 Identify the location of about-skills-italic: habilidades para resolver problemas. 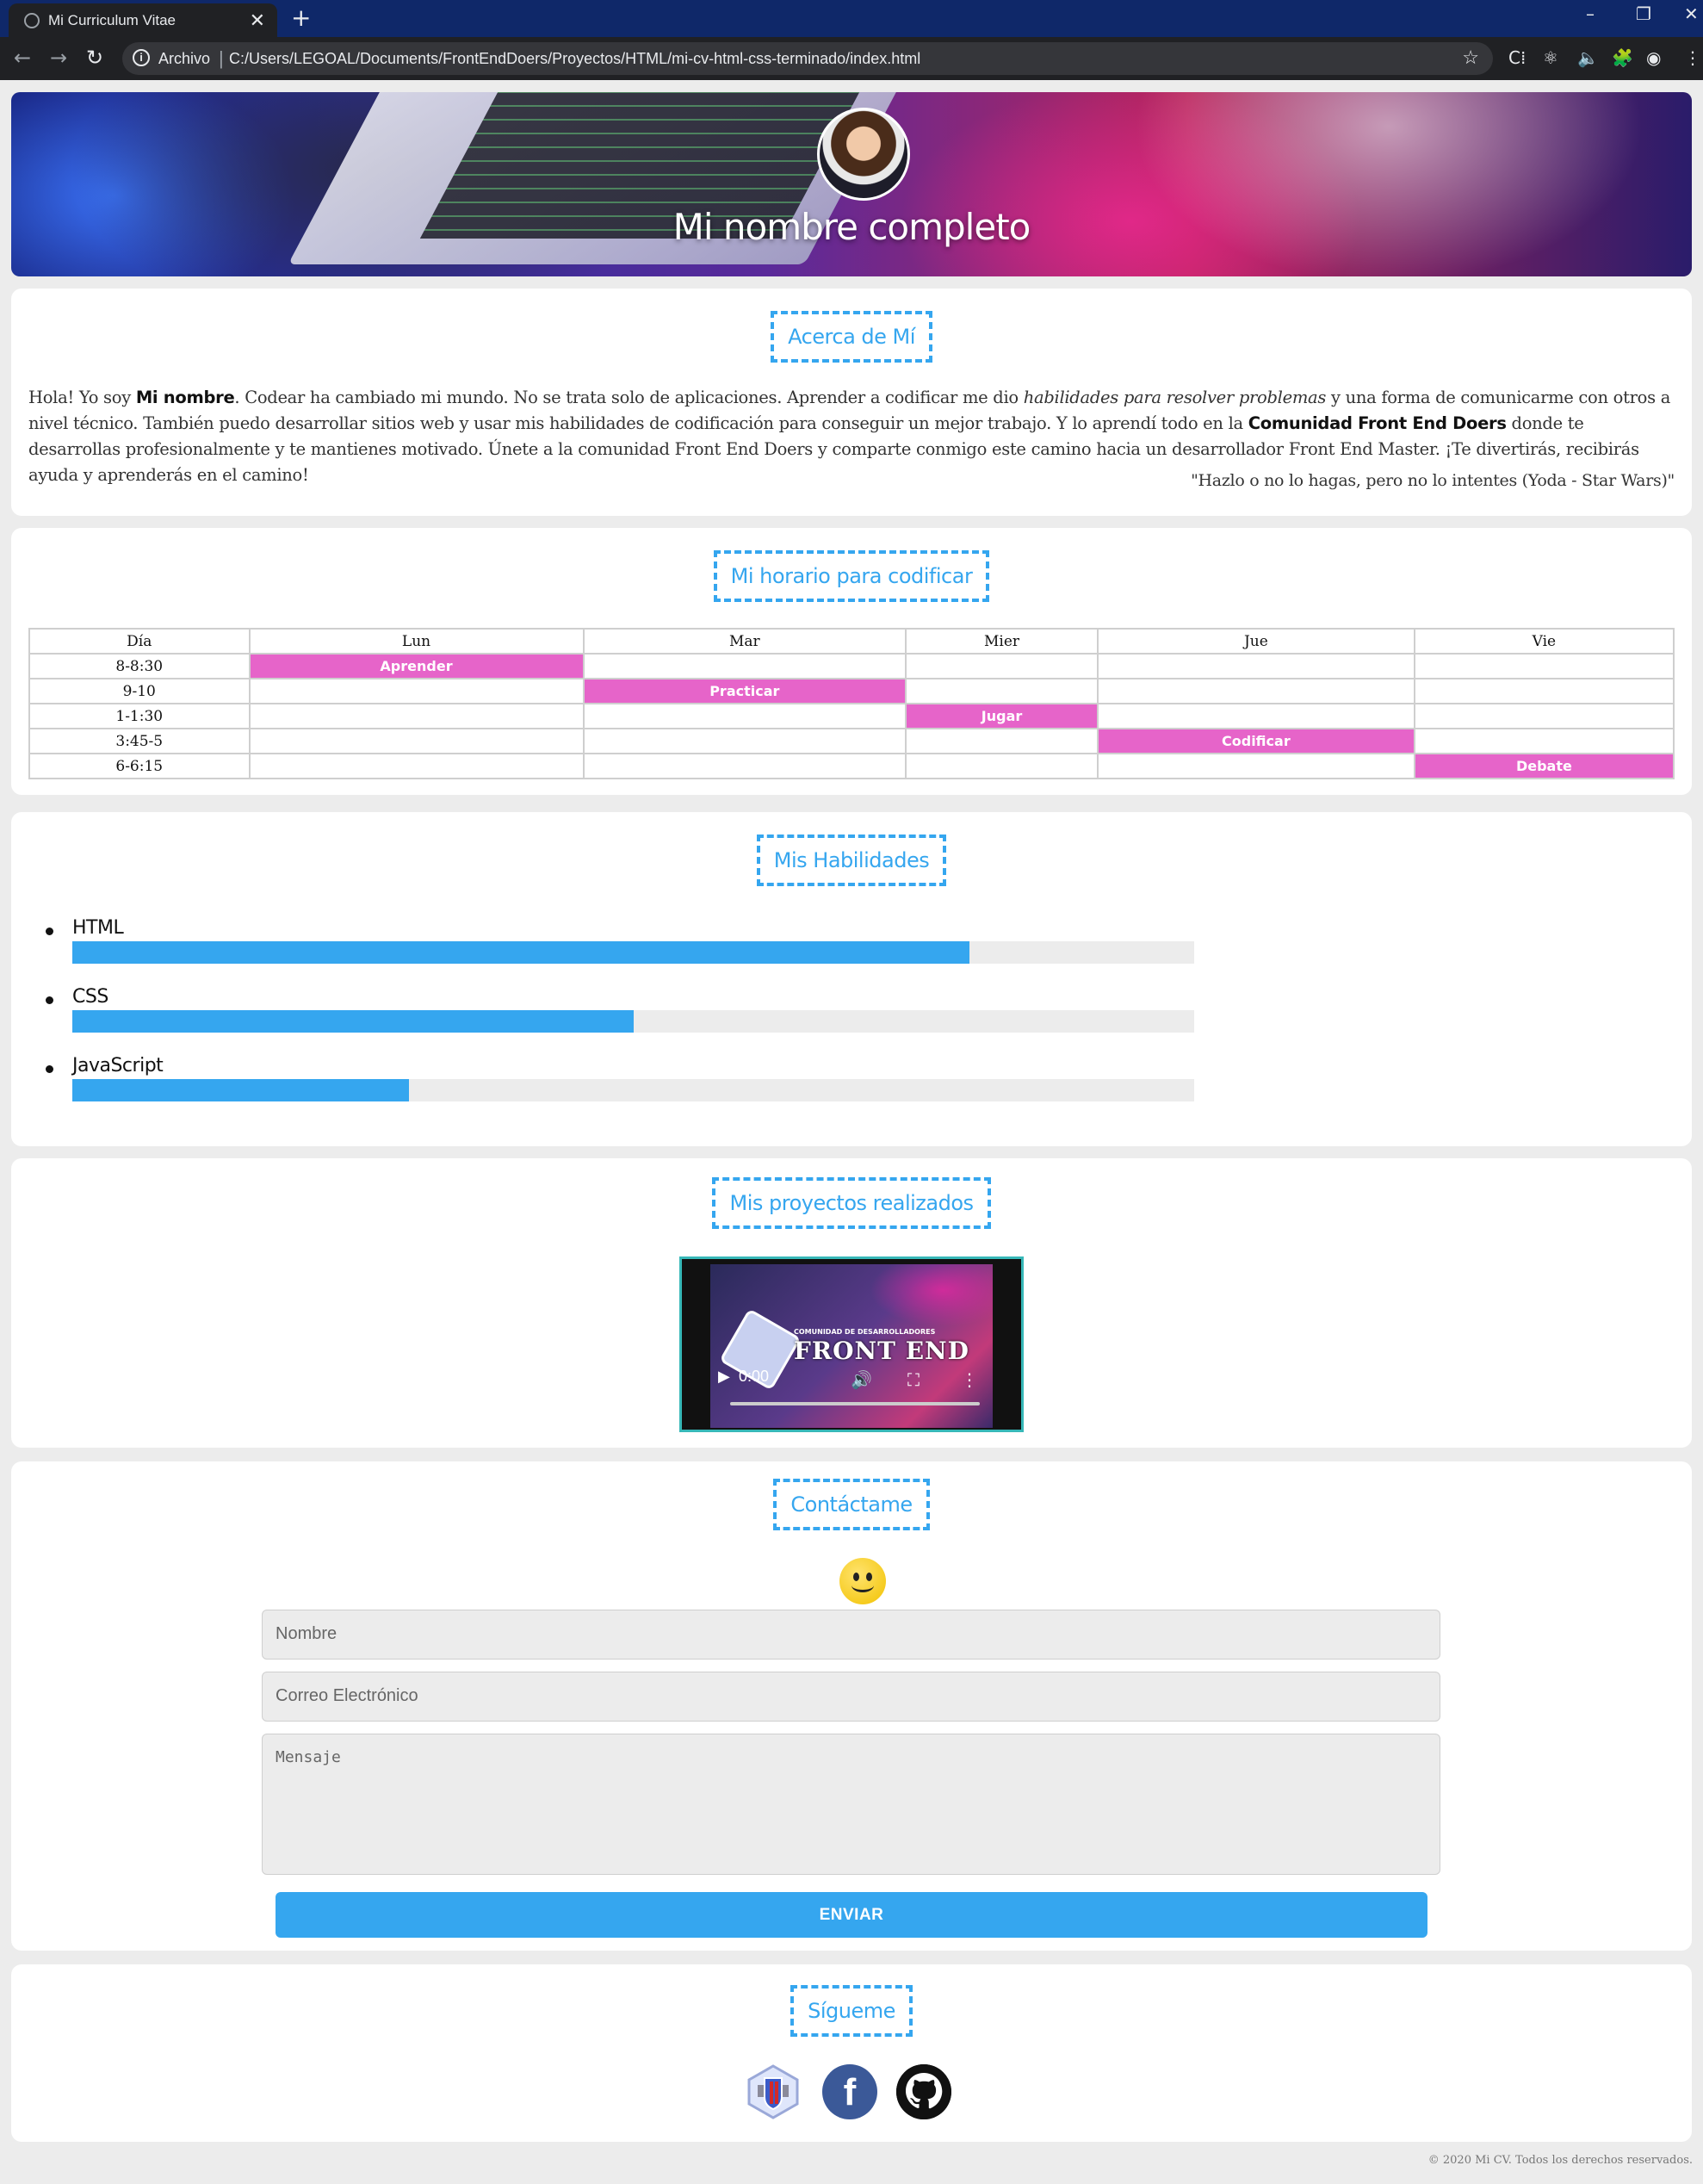
(1175, 398).